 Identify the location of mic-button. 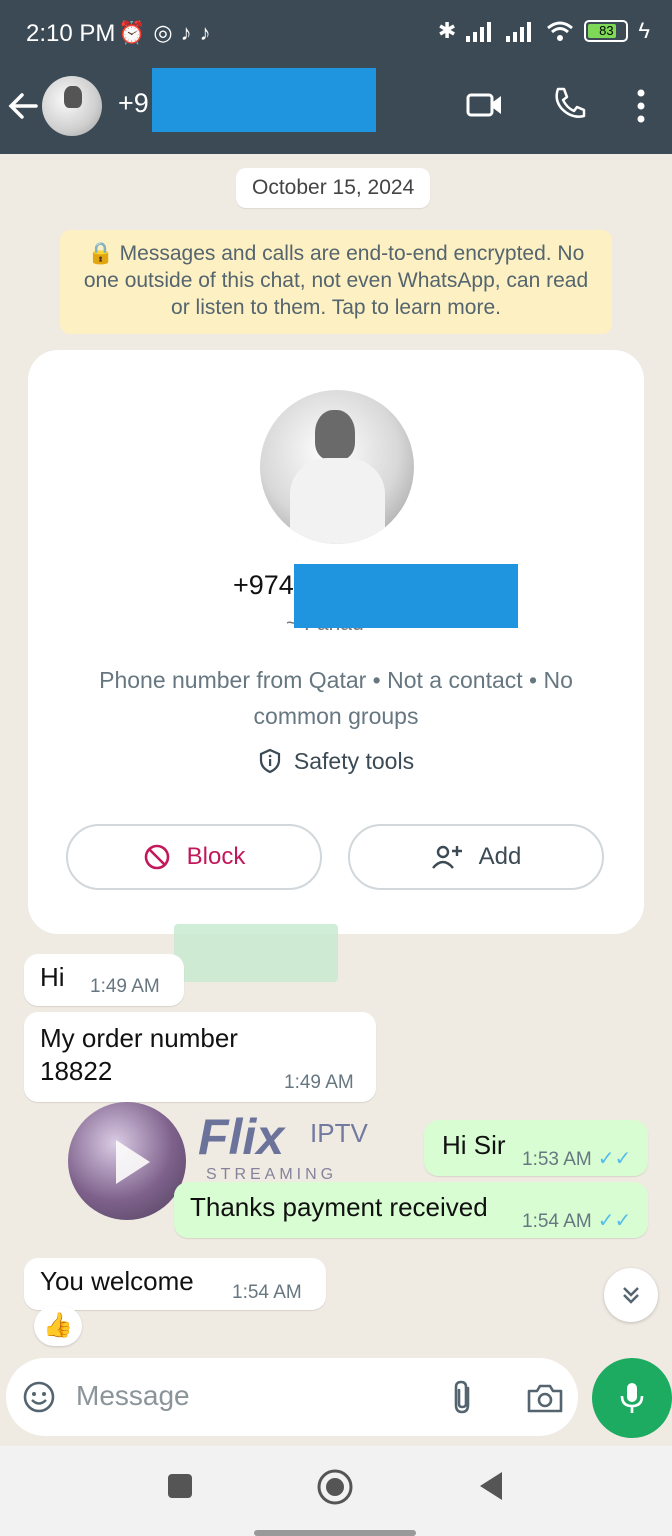
(632, 1398).